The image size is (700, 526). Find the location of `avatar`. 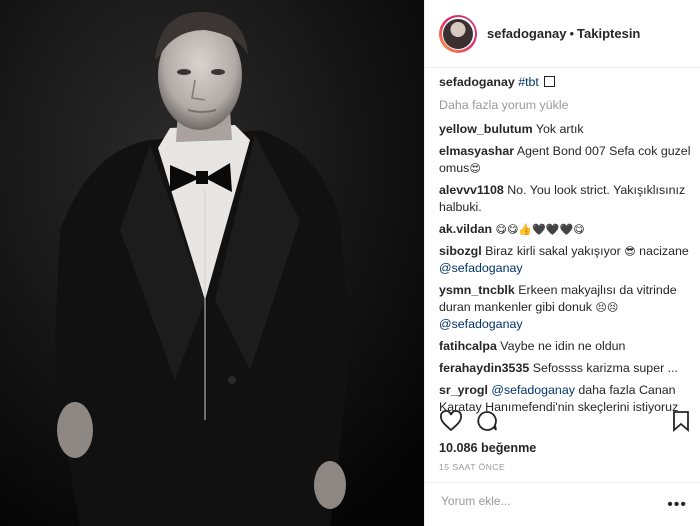

avatar is located at coordinates (458, 33).